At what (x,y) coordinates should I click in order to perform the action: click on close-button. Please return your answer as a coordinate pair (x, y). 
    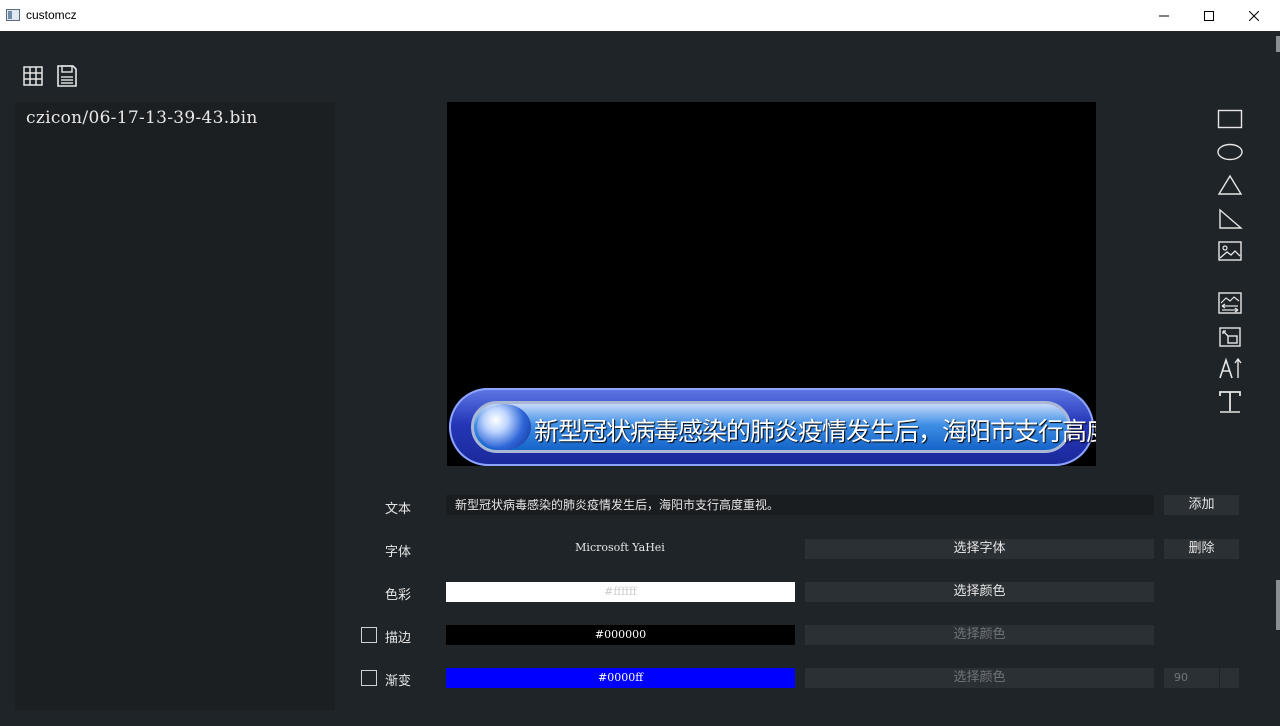
    Looking at the image, I should click on (1254, 15).